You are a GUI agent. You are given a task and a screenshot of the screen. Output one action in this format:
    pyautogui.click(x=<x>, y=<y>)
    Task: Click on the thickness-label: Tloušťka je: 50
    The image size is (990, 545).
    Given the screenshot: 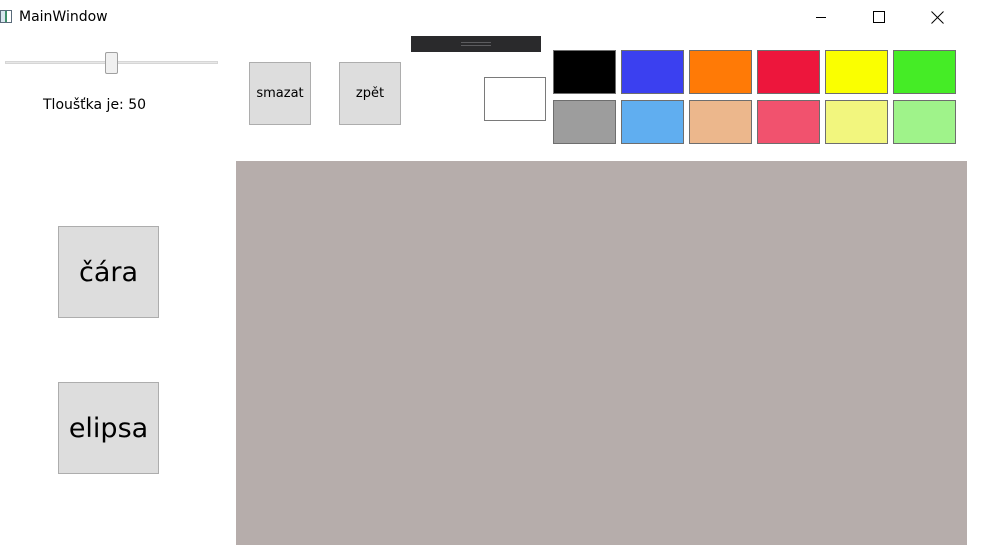 What is the action you would take?
    pyautogui.click(x=95, y=105)
    